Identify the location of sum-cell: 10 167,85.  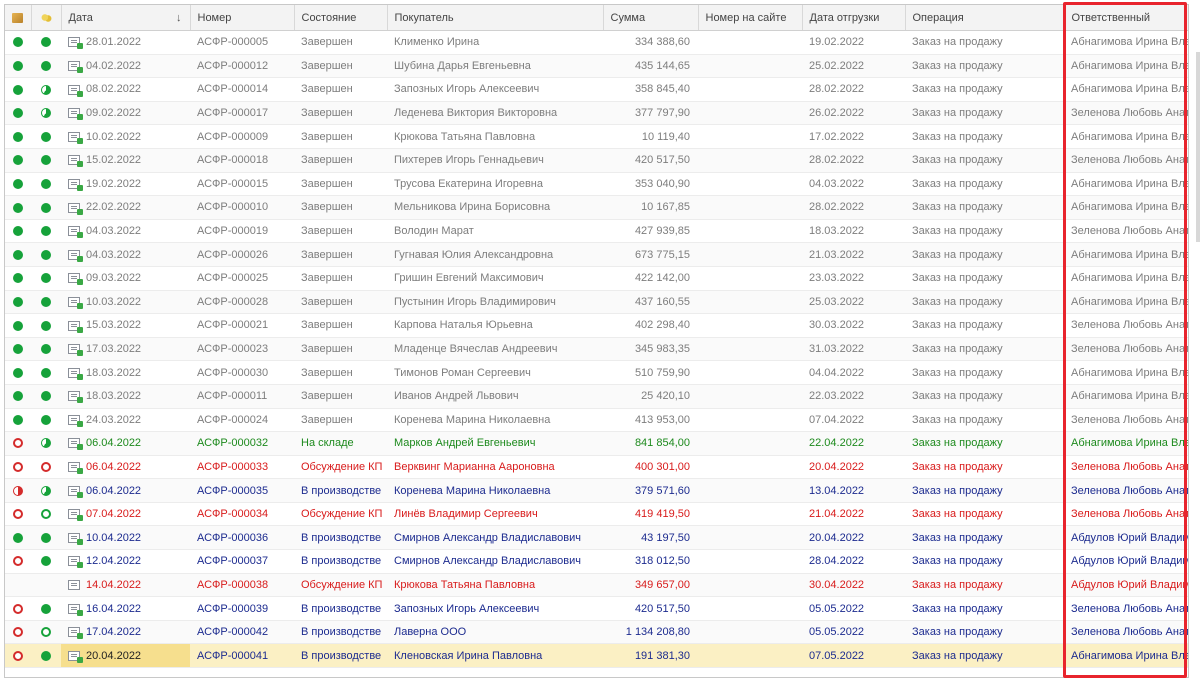
(650, 207).